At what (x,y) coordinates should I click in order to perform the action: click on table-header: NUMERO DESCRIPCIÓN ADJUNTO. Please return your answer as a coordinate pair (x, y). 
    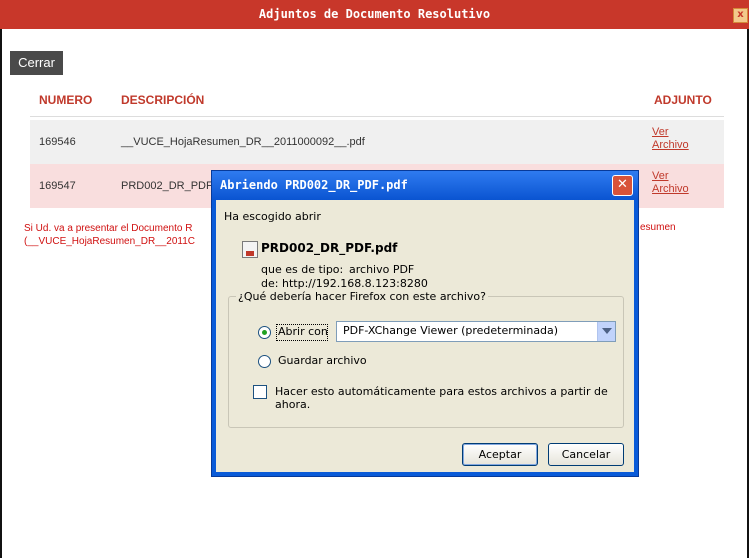
    Looking at the image, I should click on (377, 100).